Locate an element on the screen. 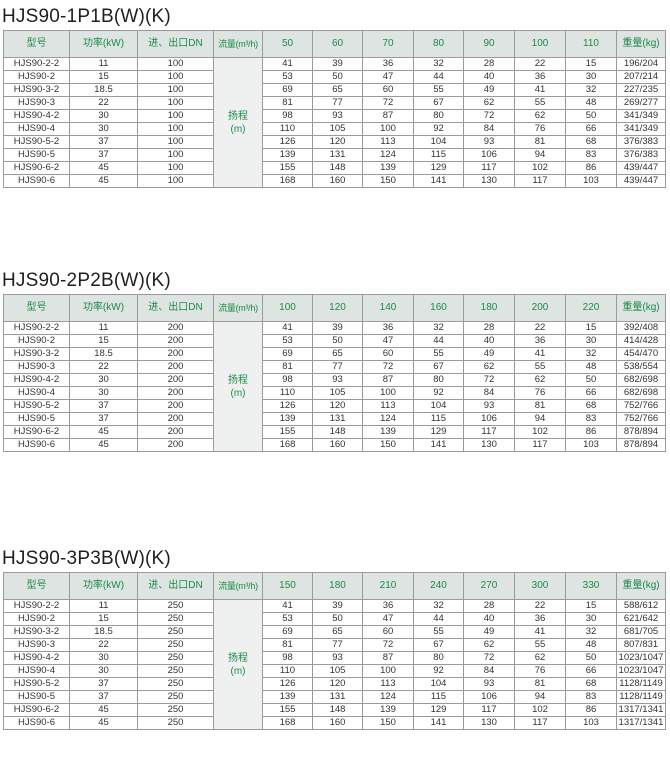 The width and height of the screenshot is (670, 770). header-flow: 流量(m³/h) is located at coordinates (238, 44).